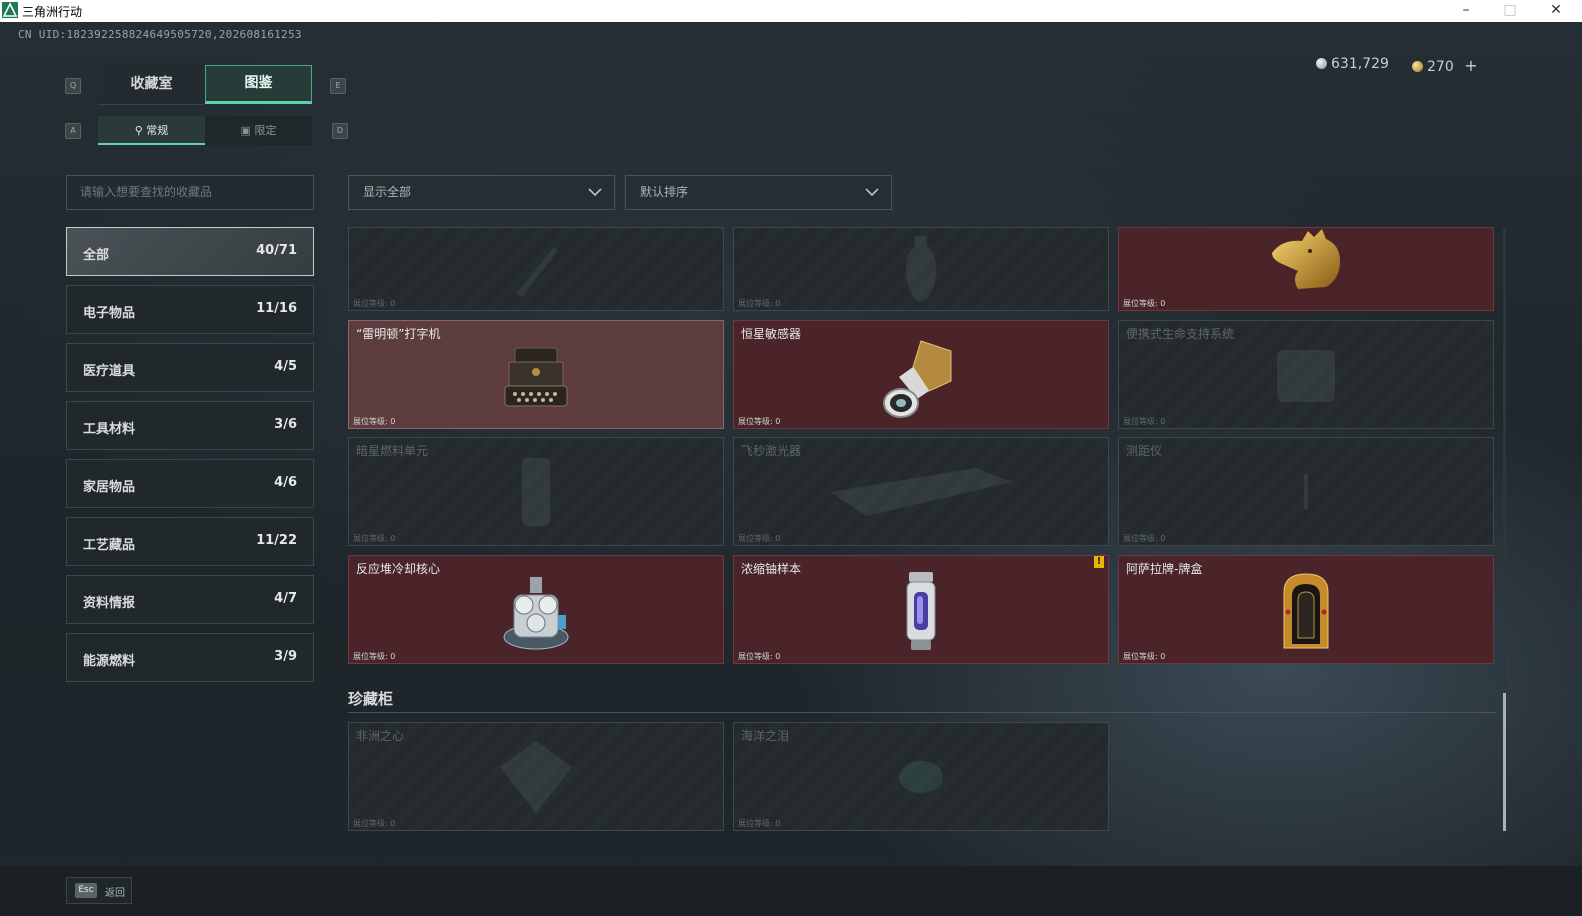 The height and width of the screenshot is (916, 1582). Describe the element at coordinates (1360, 64) in the screenshot. I see `silver-amount: 631,729` at that location.